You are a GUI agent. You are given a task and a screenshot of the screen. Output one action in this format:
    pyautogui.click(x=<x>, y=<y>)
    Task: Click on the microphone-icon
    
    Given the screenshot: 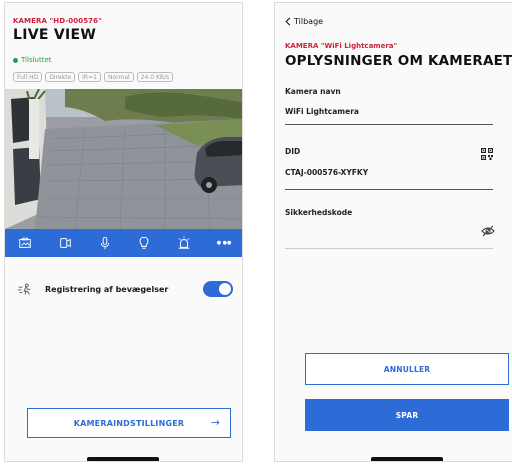 What is the action you would take?
    pyautogui.click(x=104, y=243)
    